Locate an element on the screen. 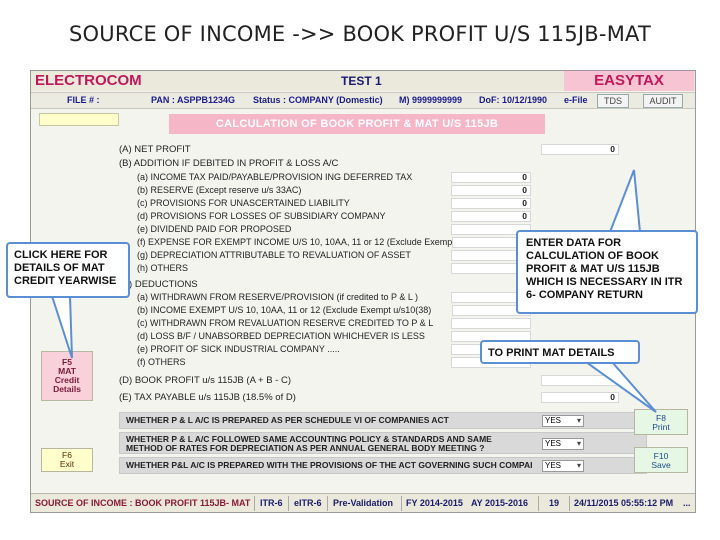 Image resolution: width=720 pixels, height=540 pixels. row-label: (A) NET PROFIT is located at coordinates (155, 149).